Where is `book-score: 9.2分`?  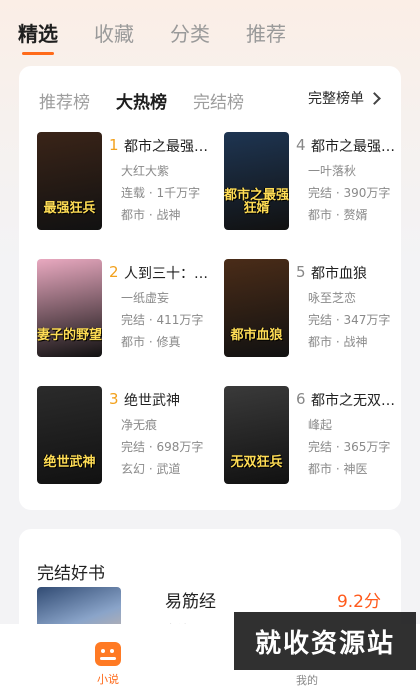
book-score: 9.2分 is located at coordinates (358, 602).